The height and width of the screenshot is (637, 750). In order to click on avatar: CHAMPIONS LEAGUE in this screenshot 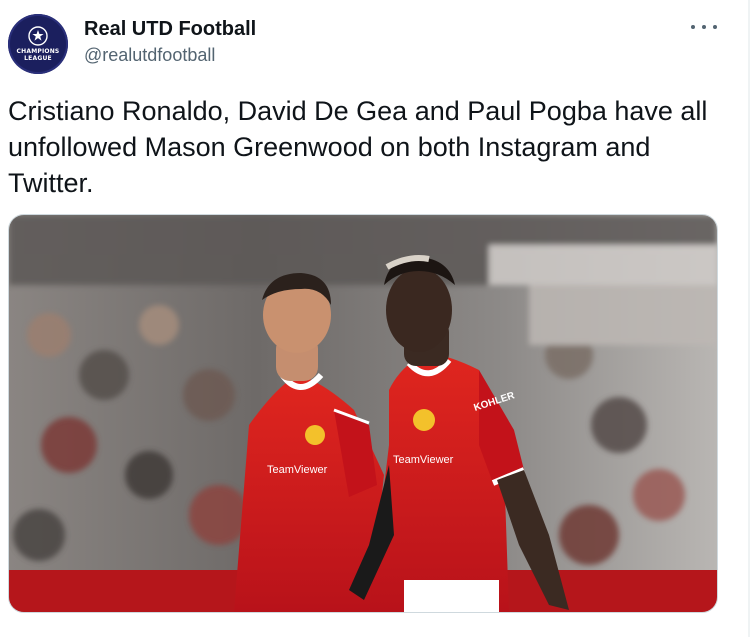, I will do `click(38, 44)`.